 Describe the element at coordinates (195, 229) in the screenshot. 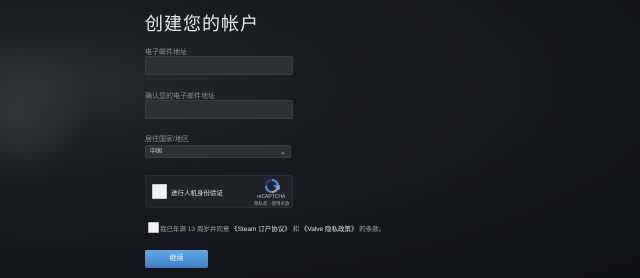

I see `agreement-prefix: 我已年满 13 周岁并同意` at that location.